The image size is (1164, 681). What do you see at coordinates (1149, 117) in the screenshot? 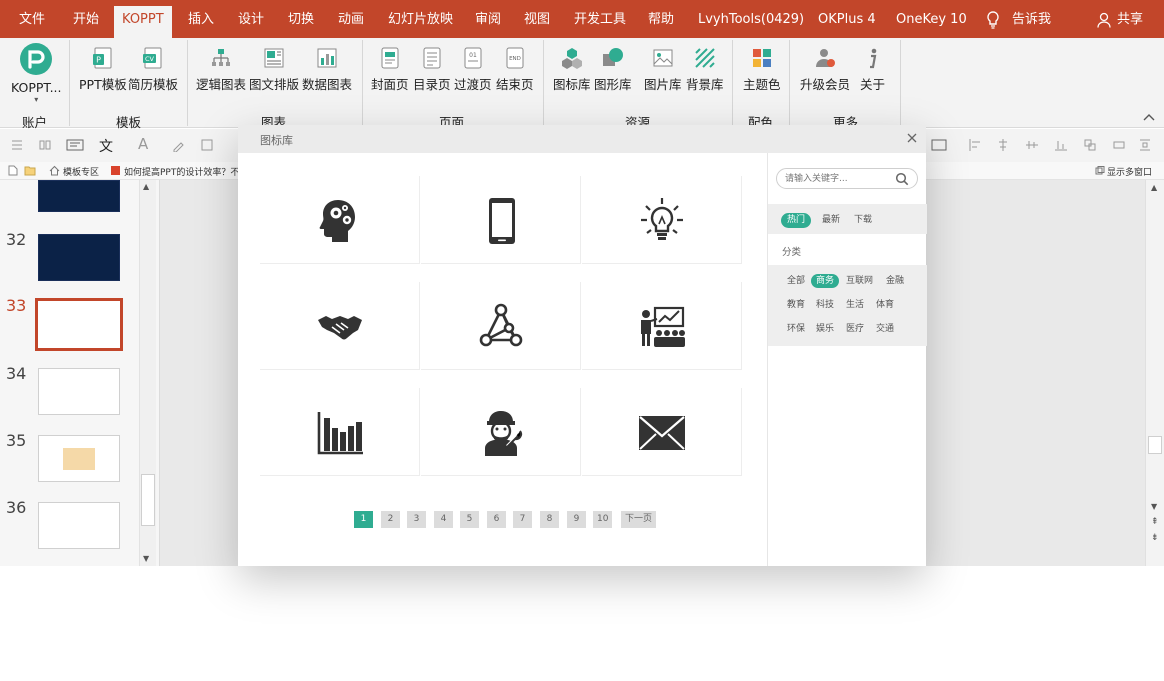
I see `collapse-ribbon-icon` at bounding box center [1149, 117].